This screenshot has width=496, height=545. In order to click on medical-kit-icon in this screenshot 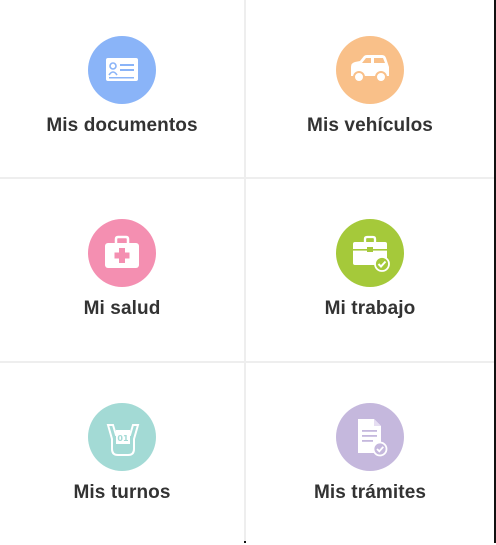, I will do `click(122, 253)`.